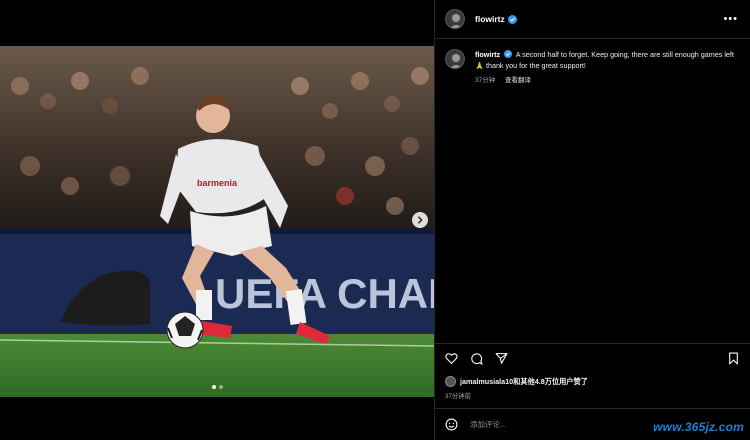 The height and width of the screenshot is (440, 750). I want to click on sponsor-text: barmenia, so click(217, 183).